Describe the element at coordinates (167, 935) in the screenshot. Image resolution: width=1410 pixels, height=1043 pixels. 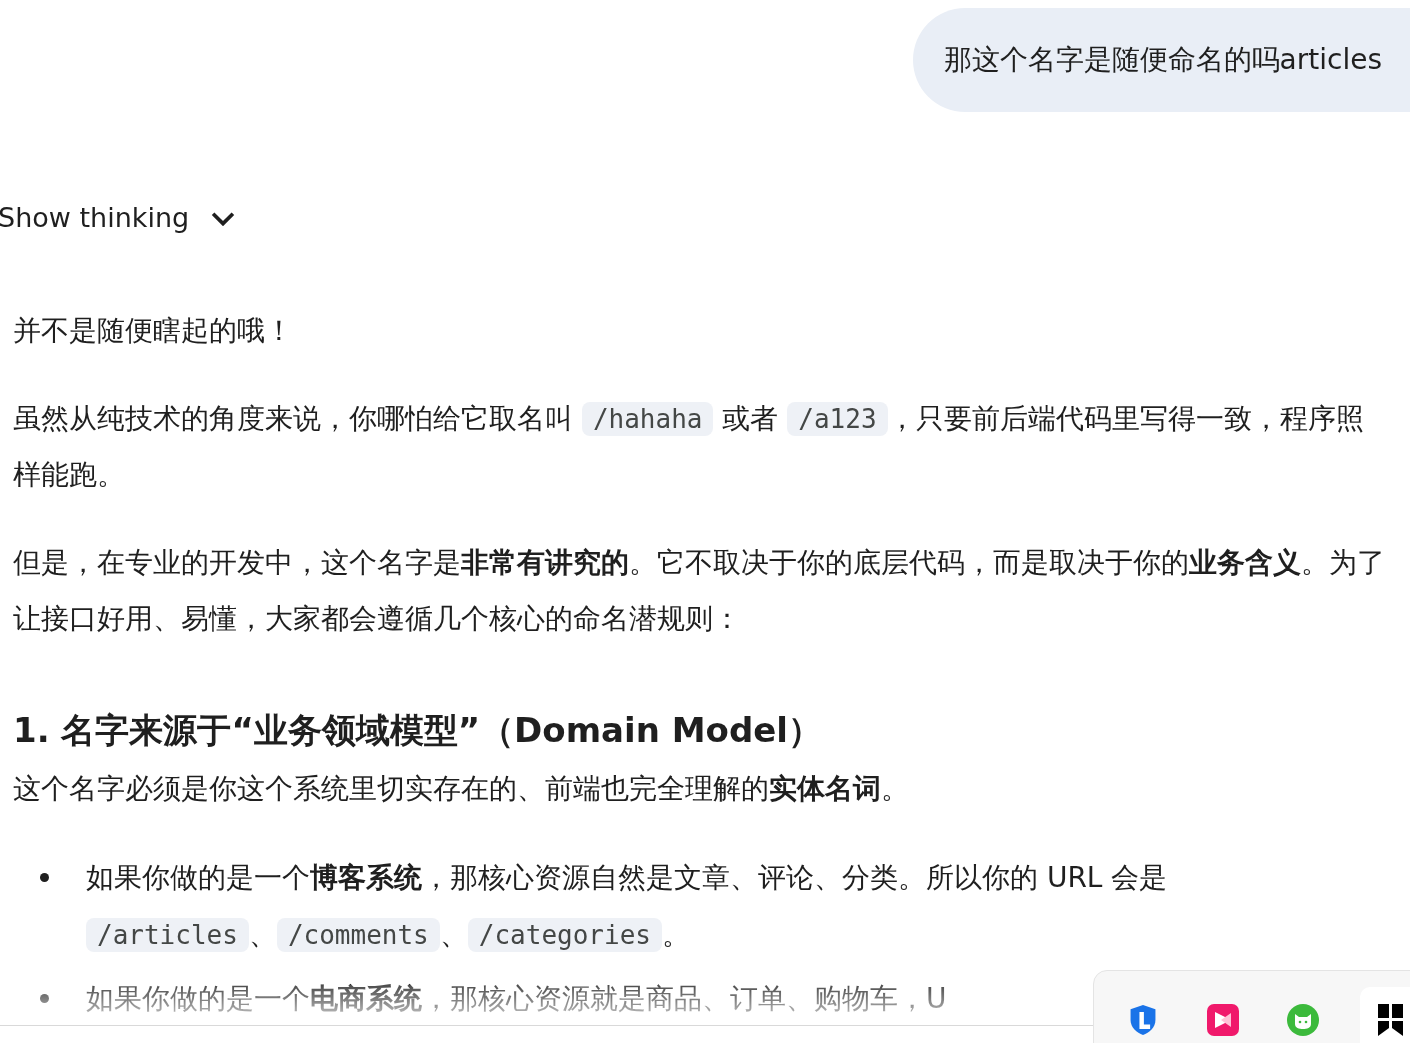
I see `inline-code: /articles` at that location.